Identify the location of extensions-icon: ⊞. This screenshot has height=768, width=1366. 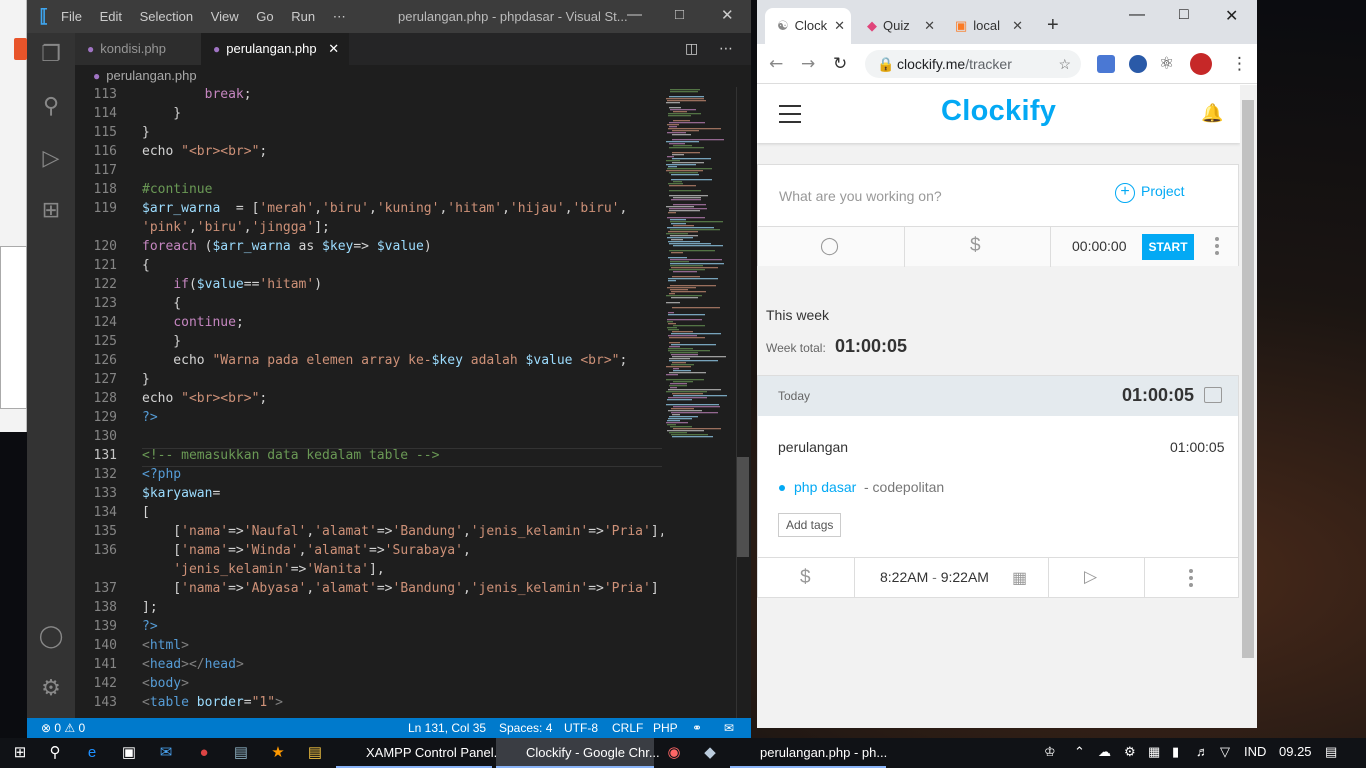
(51, 211).